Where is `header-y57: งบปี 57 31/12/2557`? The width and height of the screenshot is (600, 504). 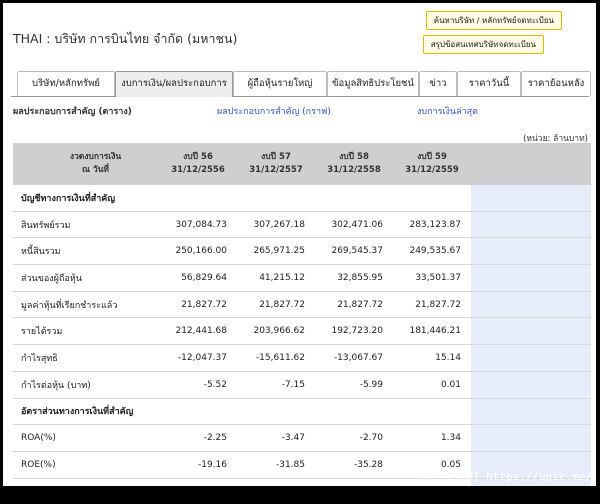 header-y57: งบปี 57 31/12/2557 is located at coordinates (276, 164).